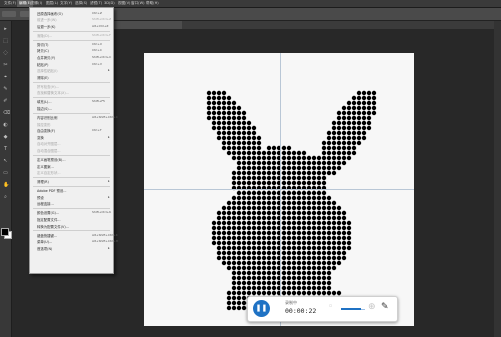 The height and width of the screenshot is (337, 501). Describe the element at coordinates (36, 3) in the screenshot. I see `menubar-item: 图像(I)` at that location.